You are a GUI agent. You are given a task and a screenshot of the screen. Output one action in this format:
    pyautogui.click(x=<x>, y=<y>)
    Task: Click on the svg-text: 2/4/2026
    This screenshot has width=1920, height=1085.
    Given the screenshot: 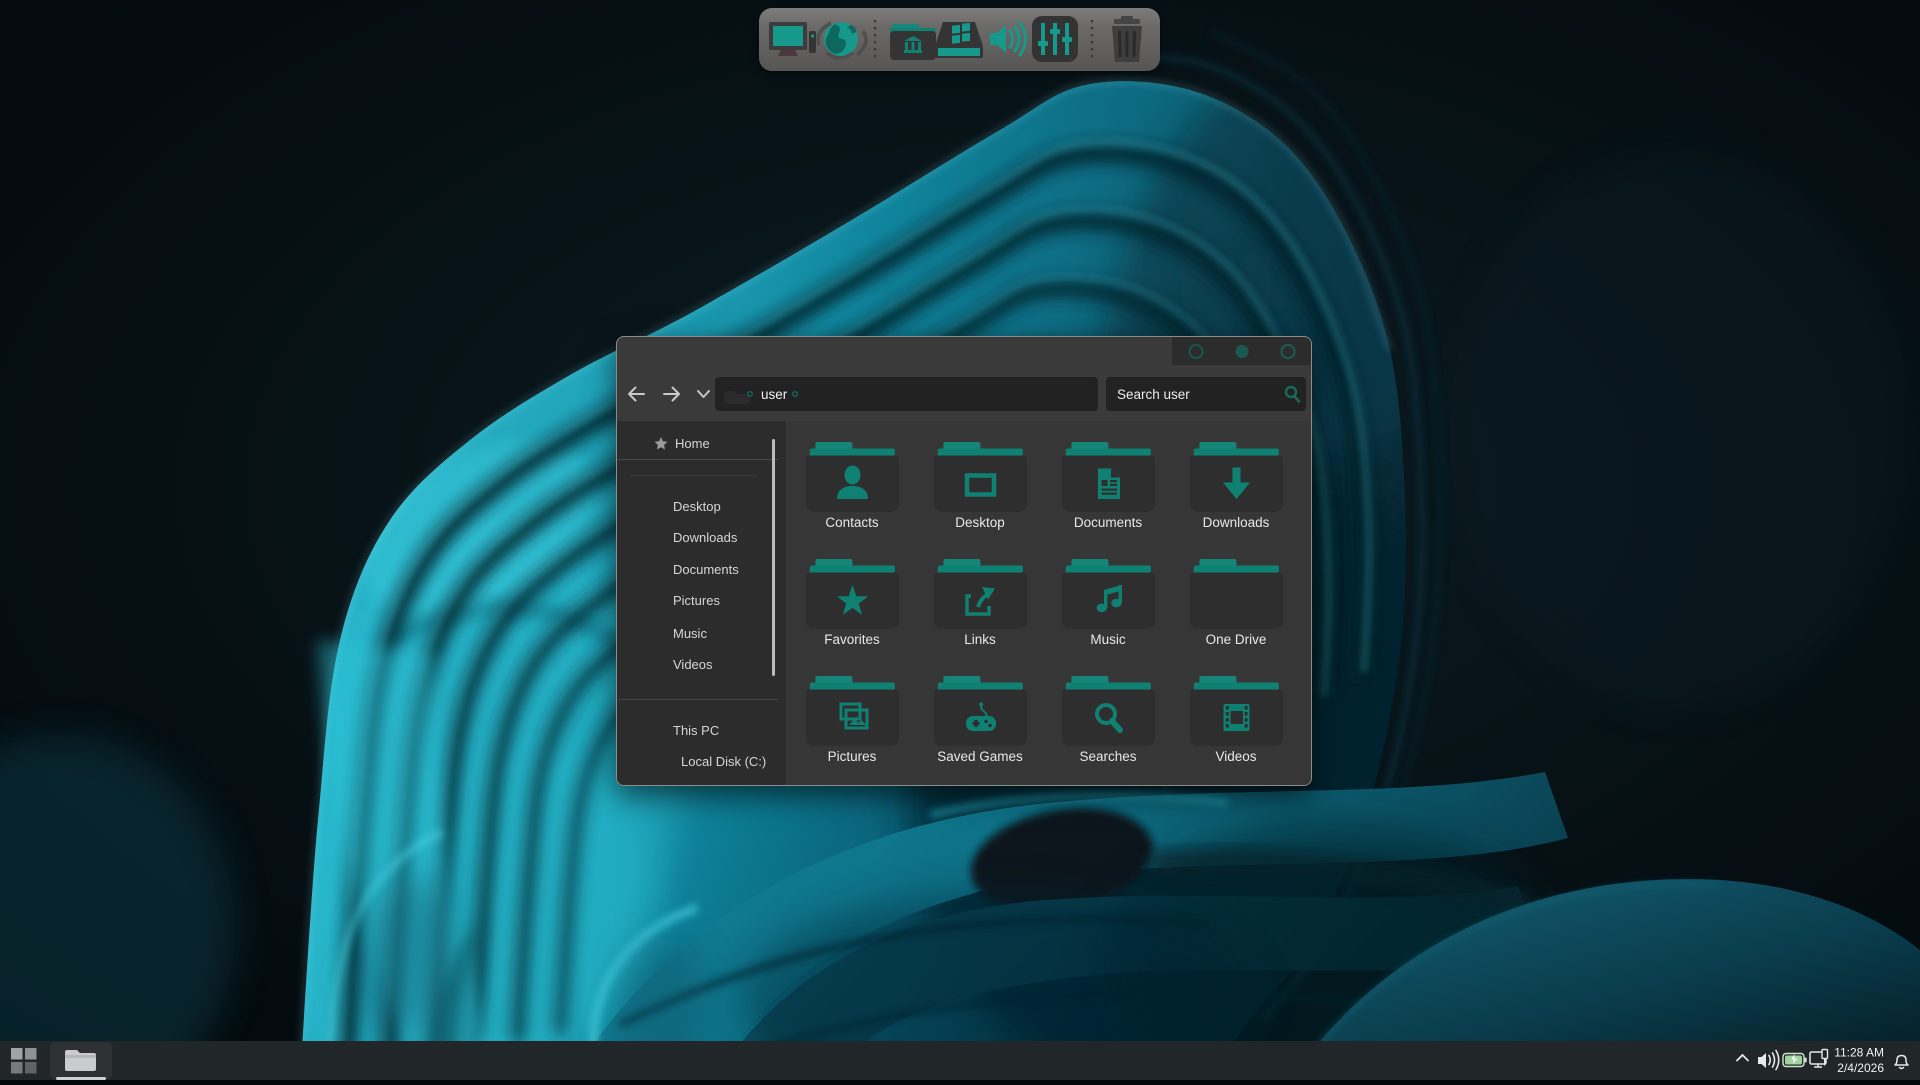 What is the action you would take?
    pyautogui.click(x=1860, y=1068)
    